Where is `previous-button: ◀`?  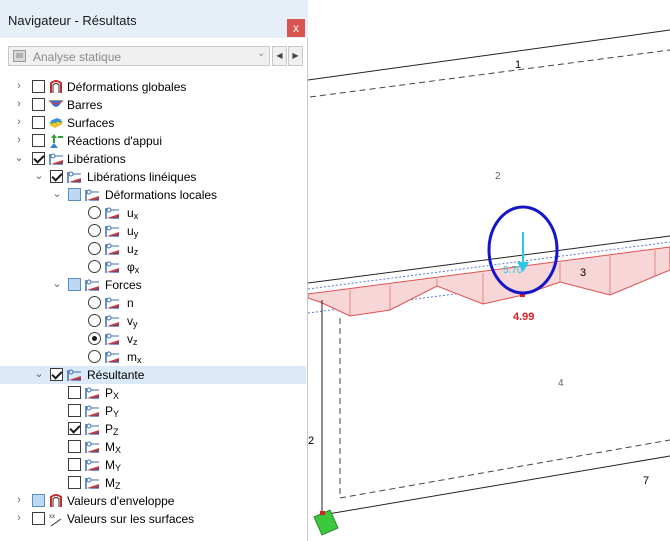
previous-button: ◀ is located at coordinates (279, 56).